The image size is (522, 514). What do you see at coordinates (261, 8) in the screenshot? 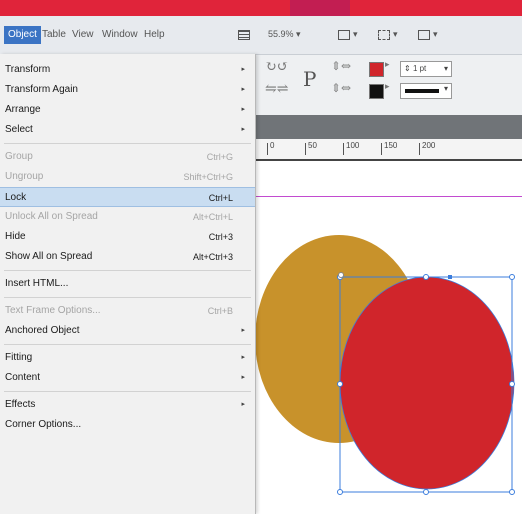
I see `application-top-bar` at bounding box center [261, 8].